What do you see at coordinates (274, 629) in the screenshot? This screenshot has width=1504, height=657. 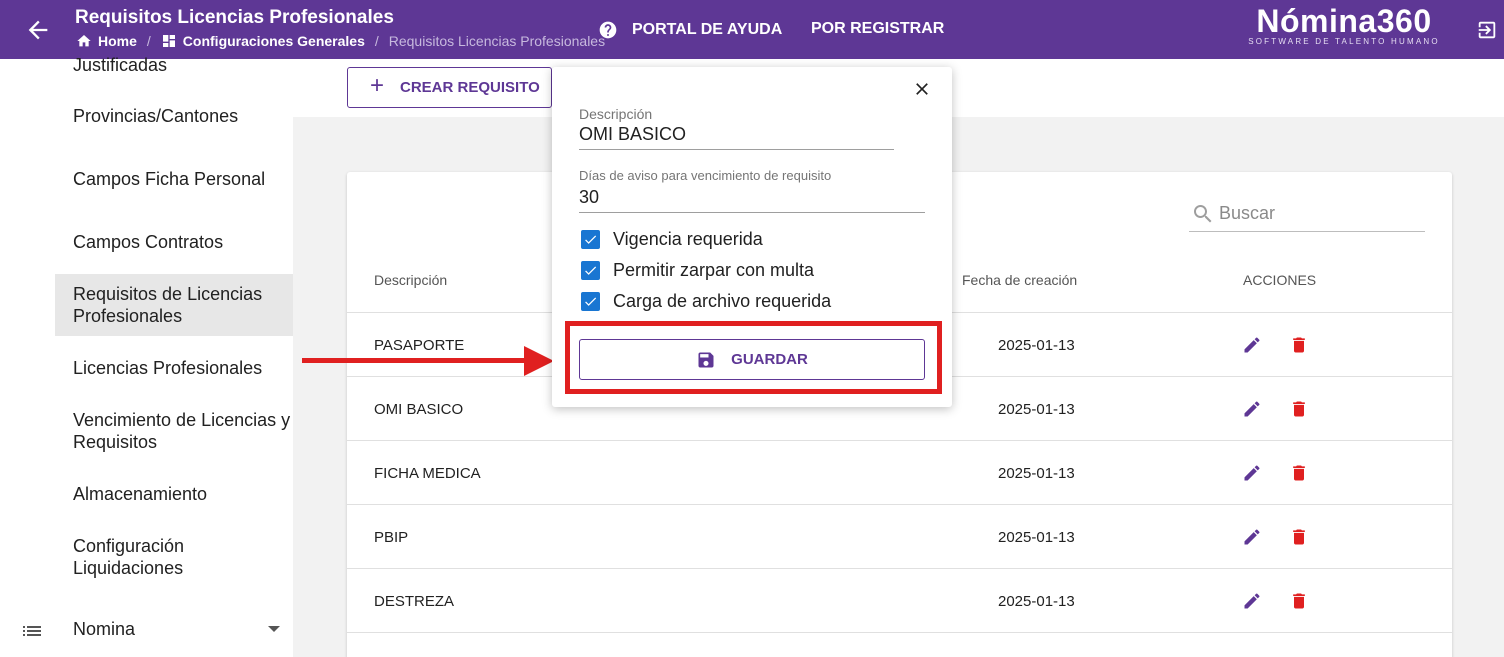 I see `caret-down-icon` at bounding box center [274, 629].